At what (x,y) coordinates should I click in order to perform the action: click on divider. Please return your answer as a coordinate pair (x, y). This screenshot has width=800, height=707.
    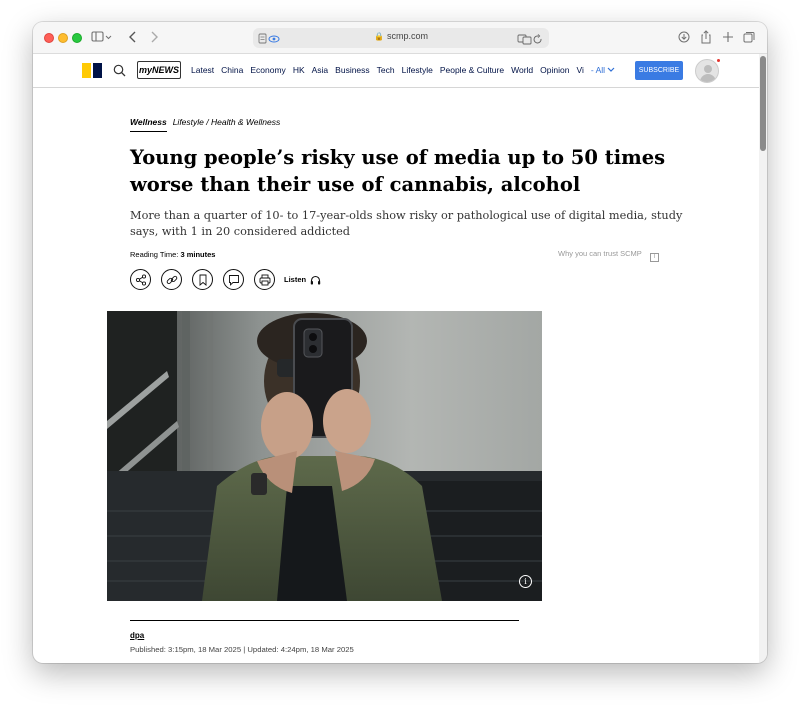
    Looking at the image, I should click on (324, 620).